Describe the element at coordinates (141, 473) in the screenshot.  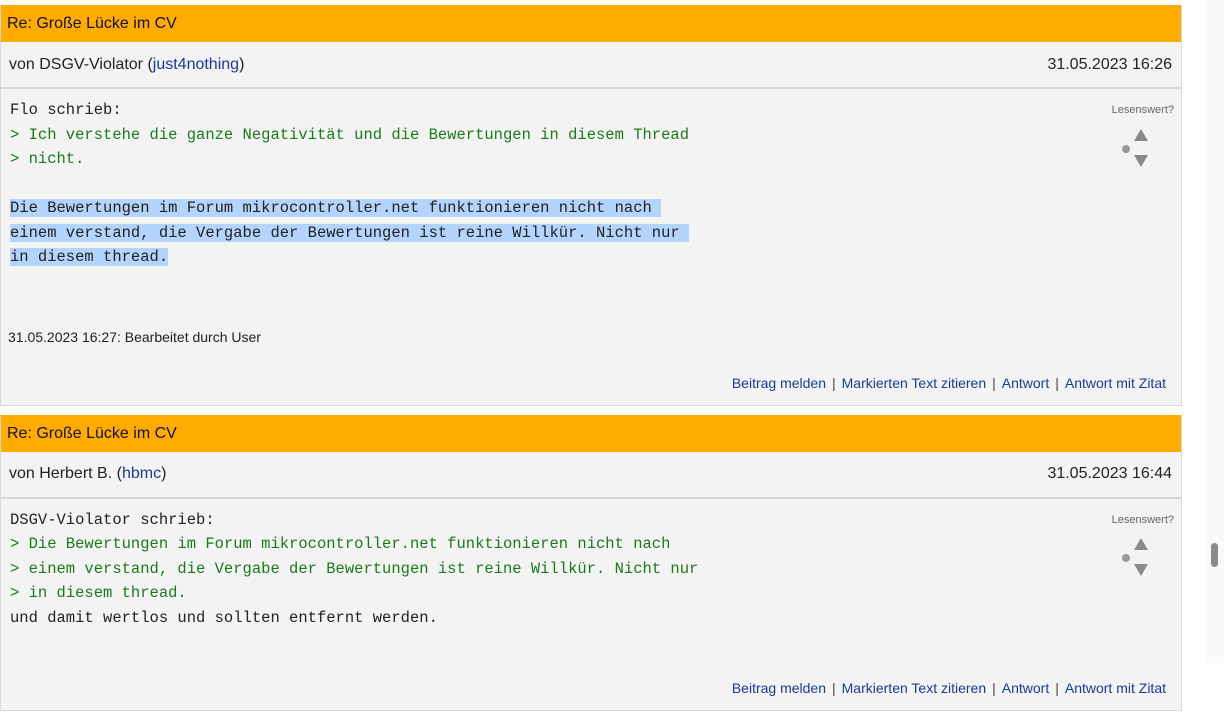
I see `username-link: hbmc` at that location.